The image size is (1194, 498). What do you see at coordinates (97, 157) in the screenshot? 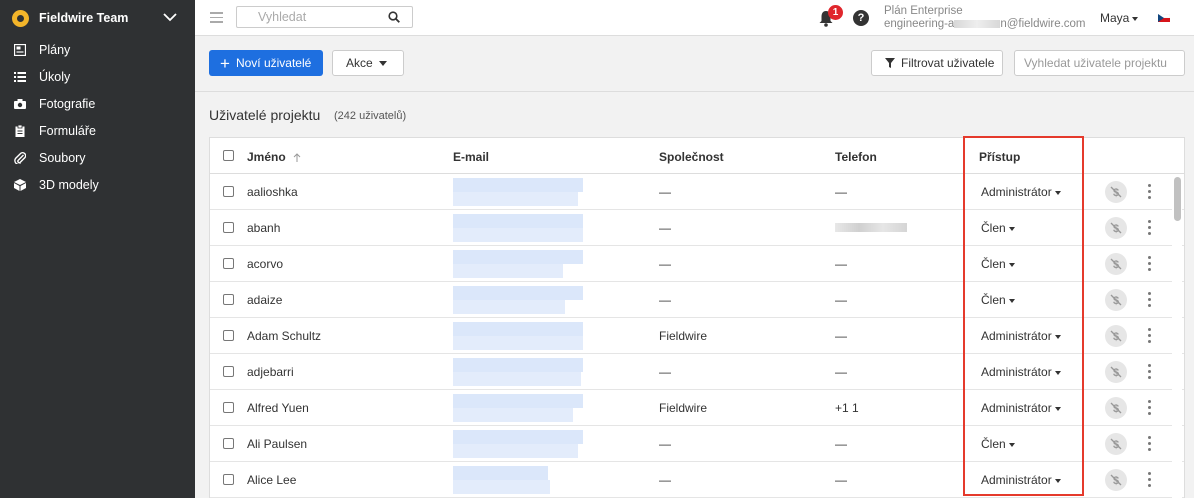
I see `sidebar-item-files: Soubory` at bounding box center [97, 157].